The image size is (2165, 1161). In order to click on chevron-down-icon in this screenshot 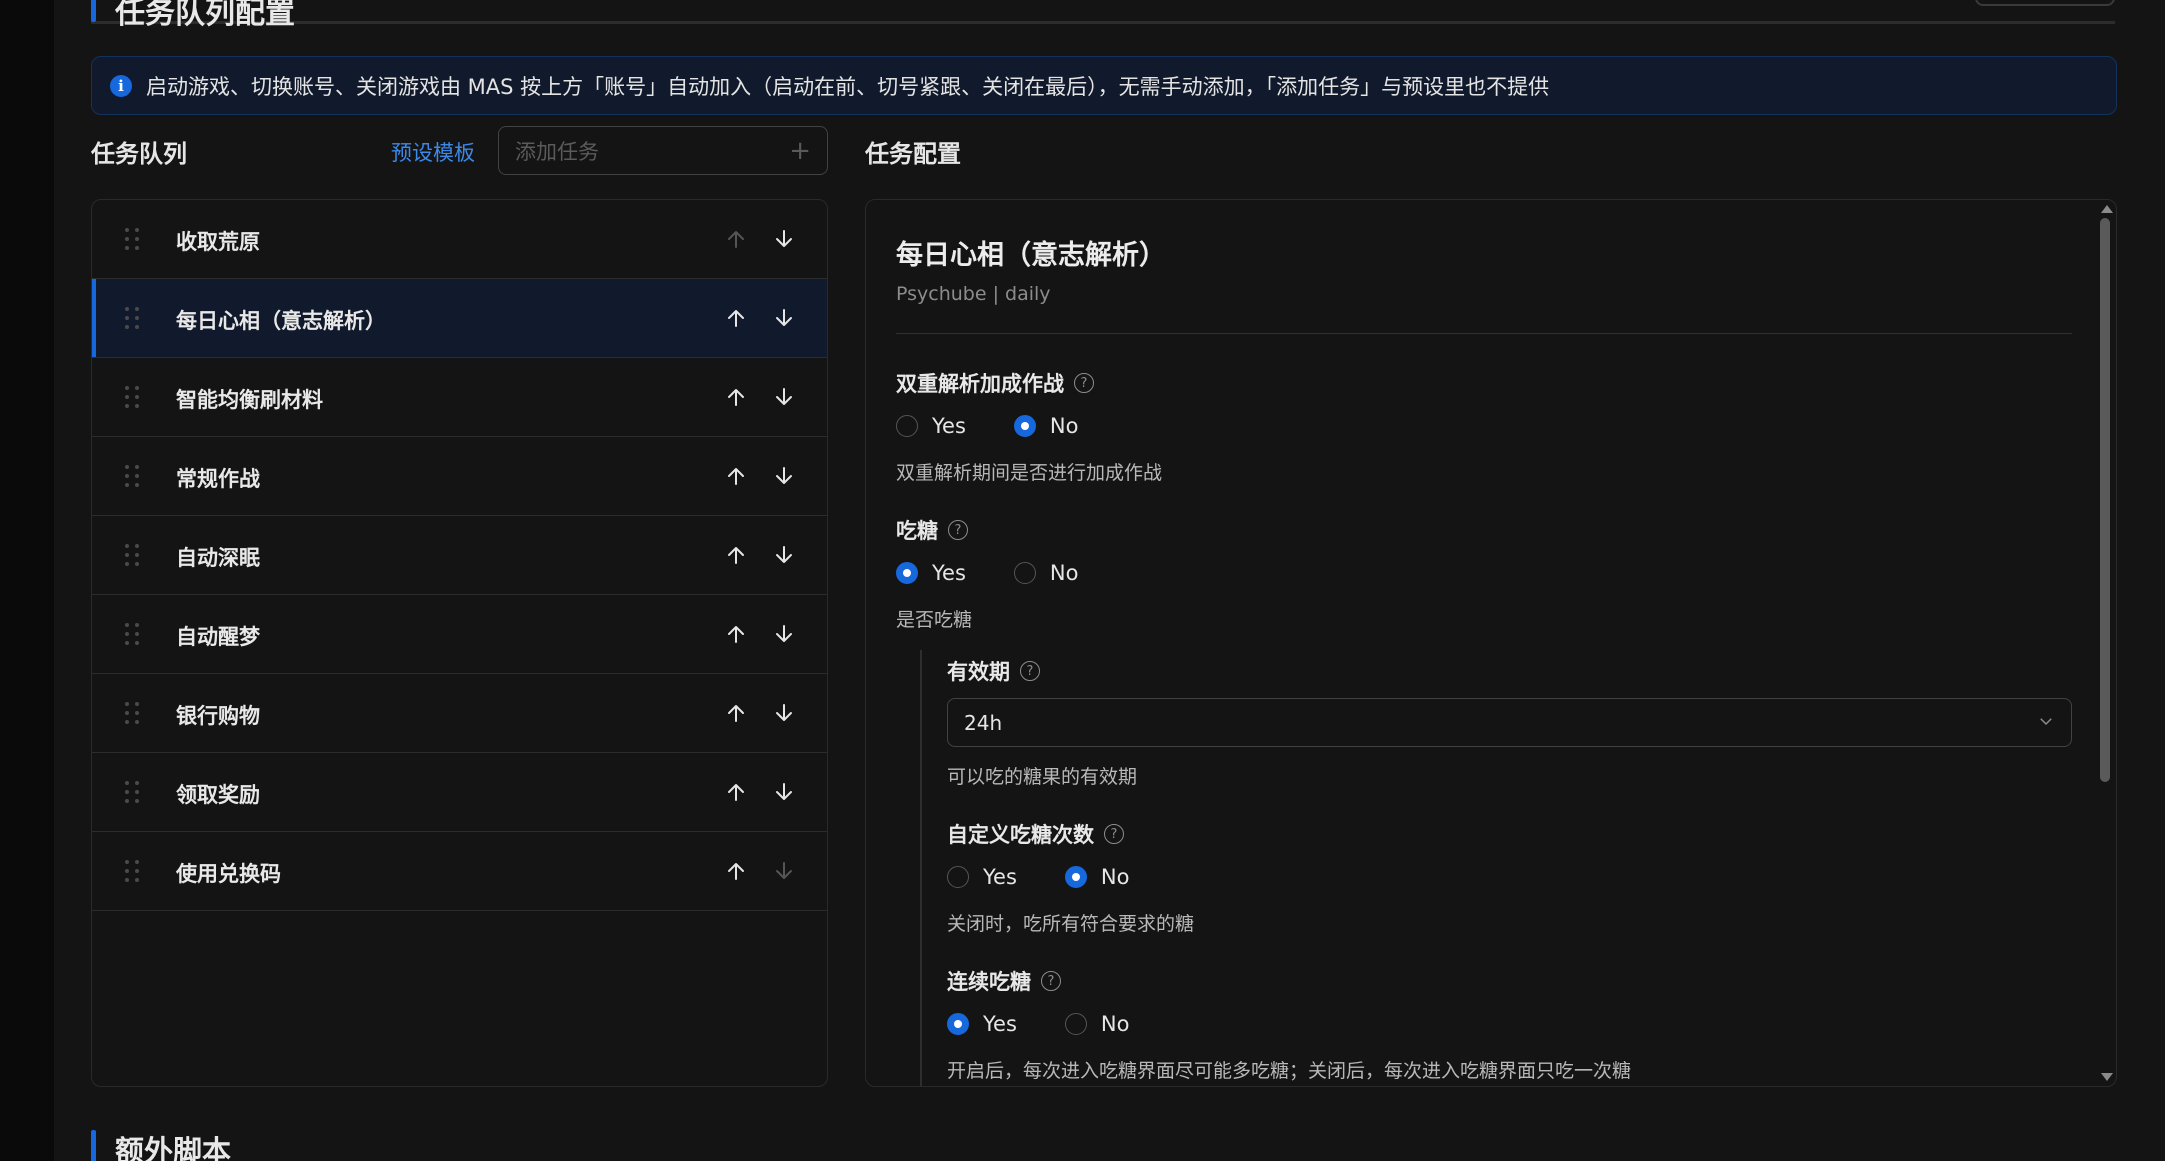, I will do `click(2046, 723)`.